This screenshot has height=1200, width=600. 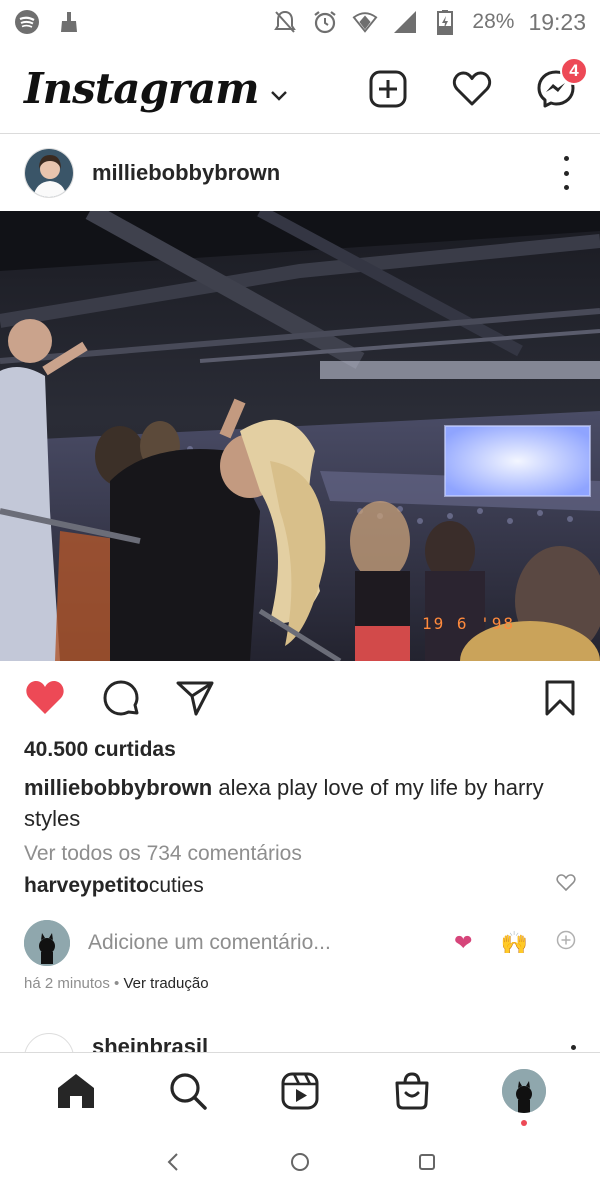 What do you see at coordinates (150, 1043) in the screenshot?
I see `next-post-username: sheinbrasil` at bounding box center [150, 1043].